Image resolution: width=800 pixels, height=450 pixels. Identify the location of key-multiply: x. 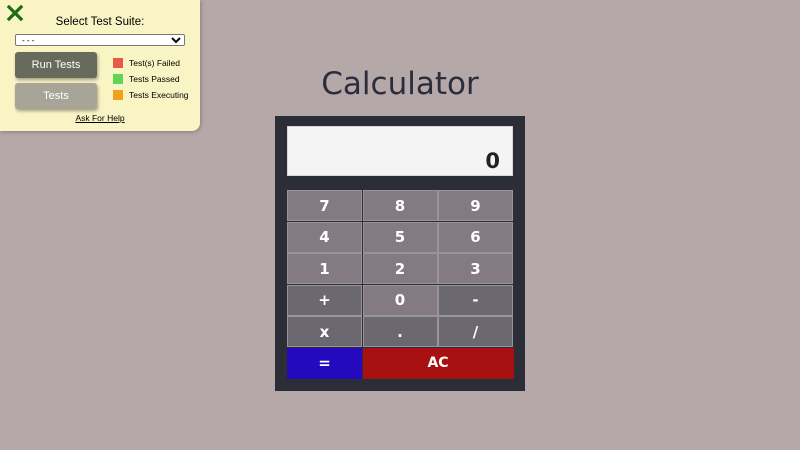
(324, 331).